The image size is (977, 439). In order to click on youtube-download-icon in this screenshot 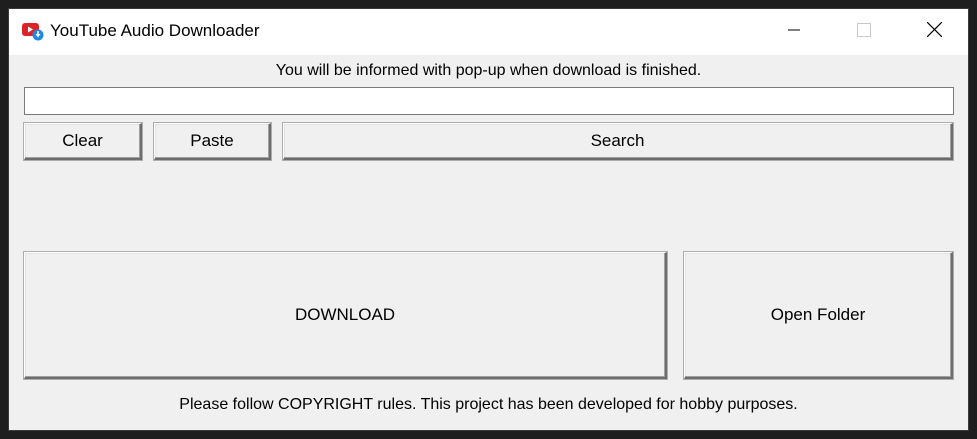, I will do `click(33, 32)`.